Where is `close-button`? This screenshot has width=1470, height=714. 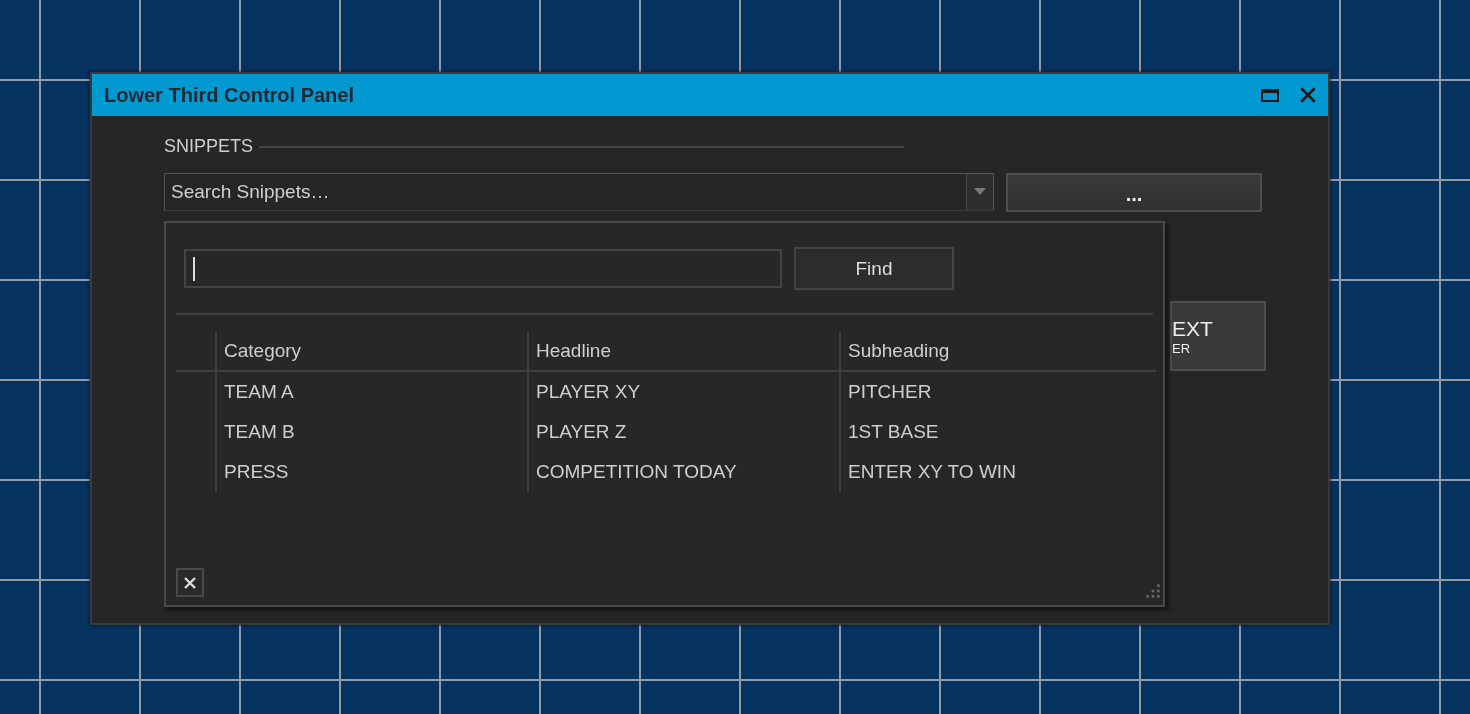
close-button is located at coordinates (190, 582).